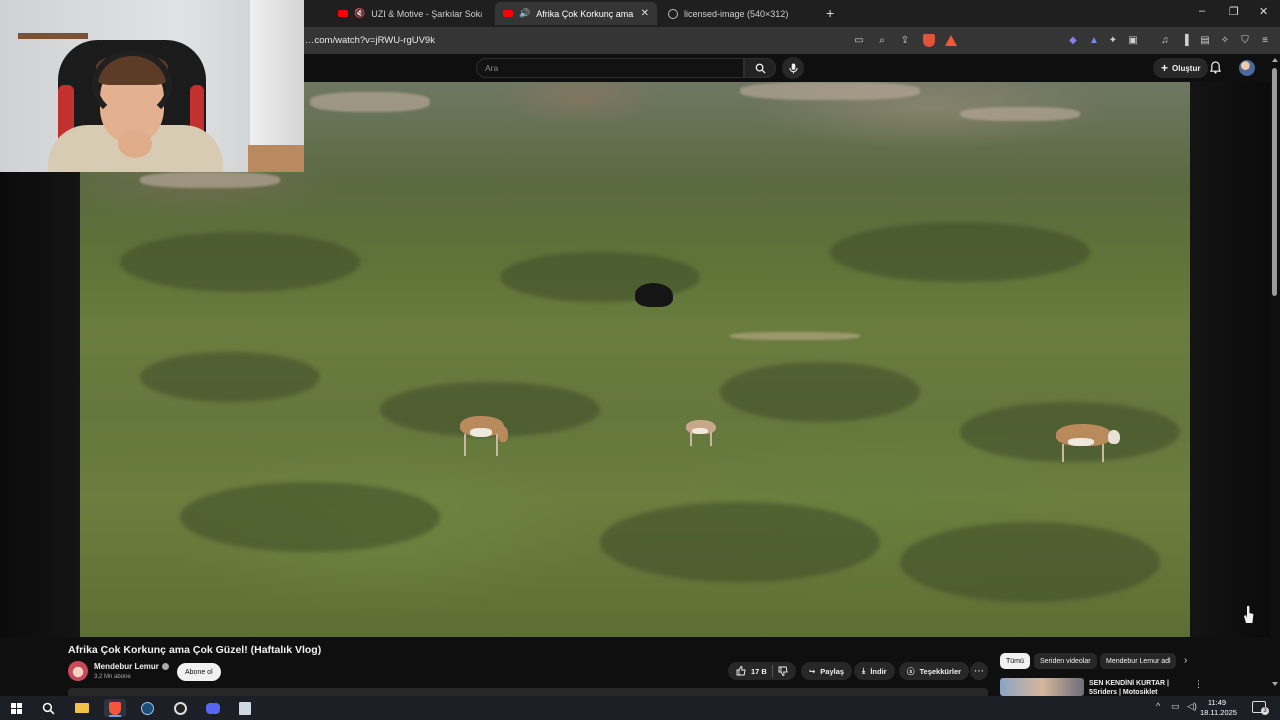  What do you see at coordinates (245, 708) in the screenshot?
I see `notepad-app` at bounding box center [245, 708].